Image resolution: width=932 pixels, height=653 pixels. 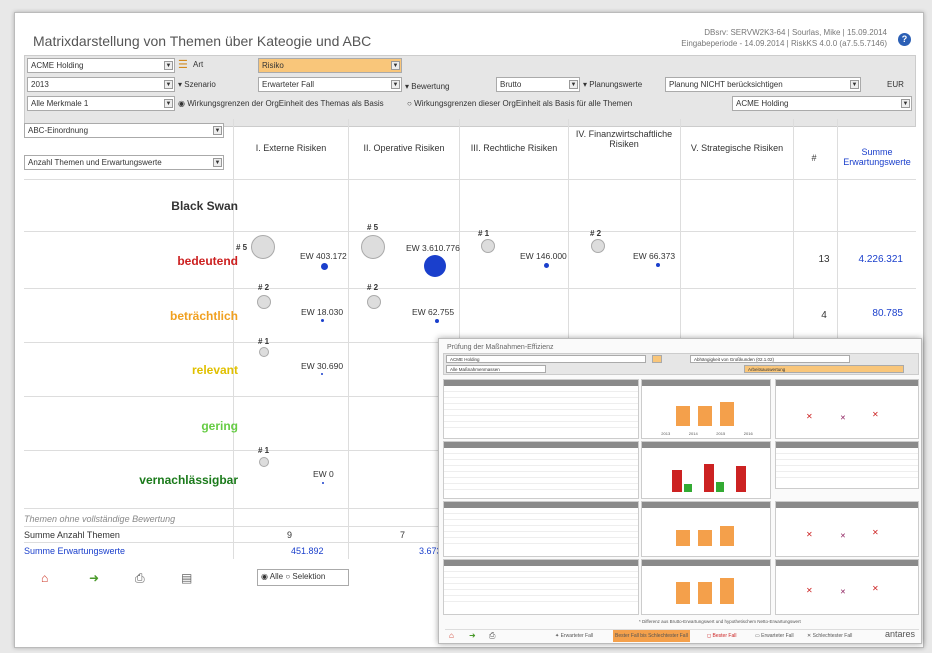 What do you see at coordinates (197, 84) in the screenshot?
I see `szenario-label: ▾ Szenario` at bounding box center [197, 84].